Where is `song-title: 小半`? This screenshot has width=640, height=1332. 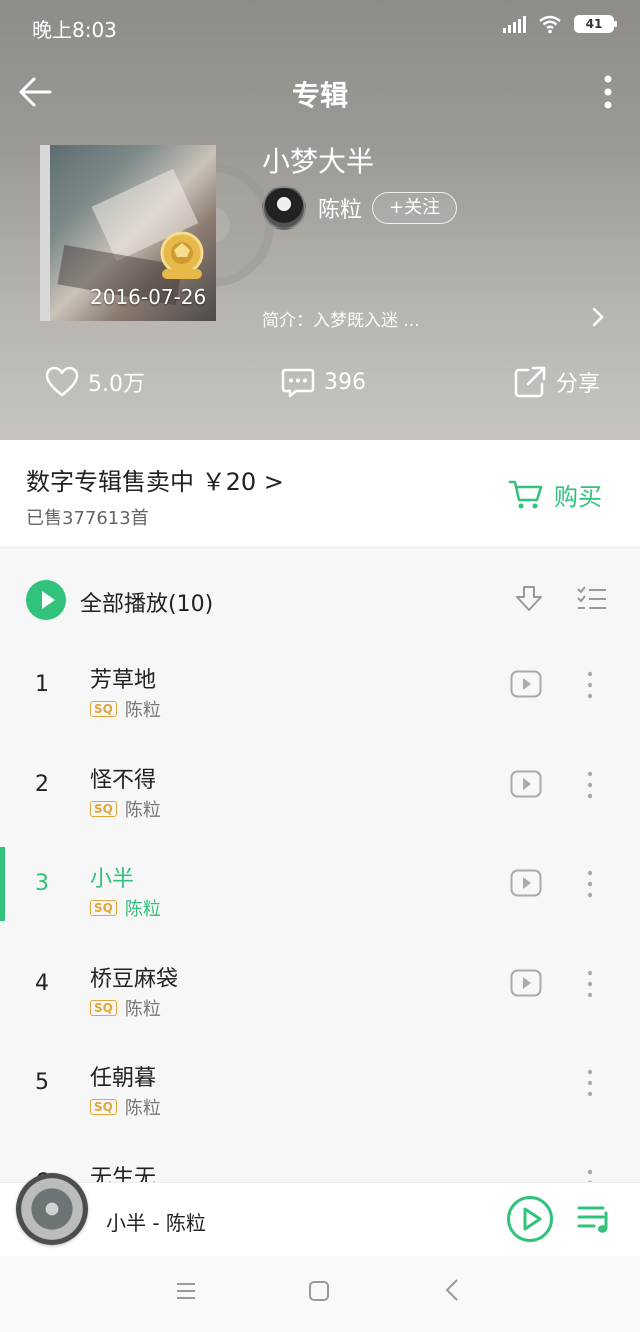
song-title: 小半 is located at coordinates (112, 879).